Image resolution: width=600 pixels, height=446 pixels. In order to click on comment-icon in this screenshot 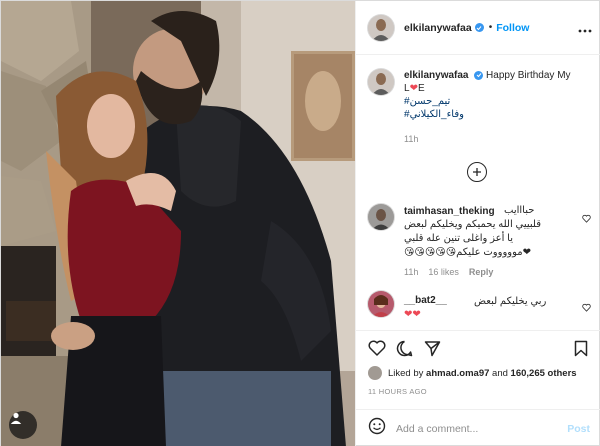, I will do `click(404, 351)`.